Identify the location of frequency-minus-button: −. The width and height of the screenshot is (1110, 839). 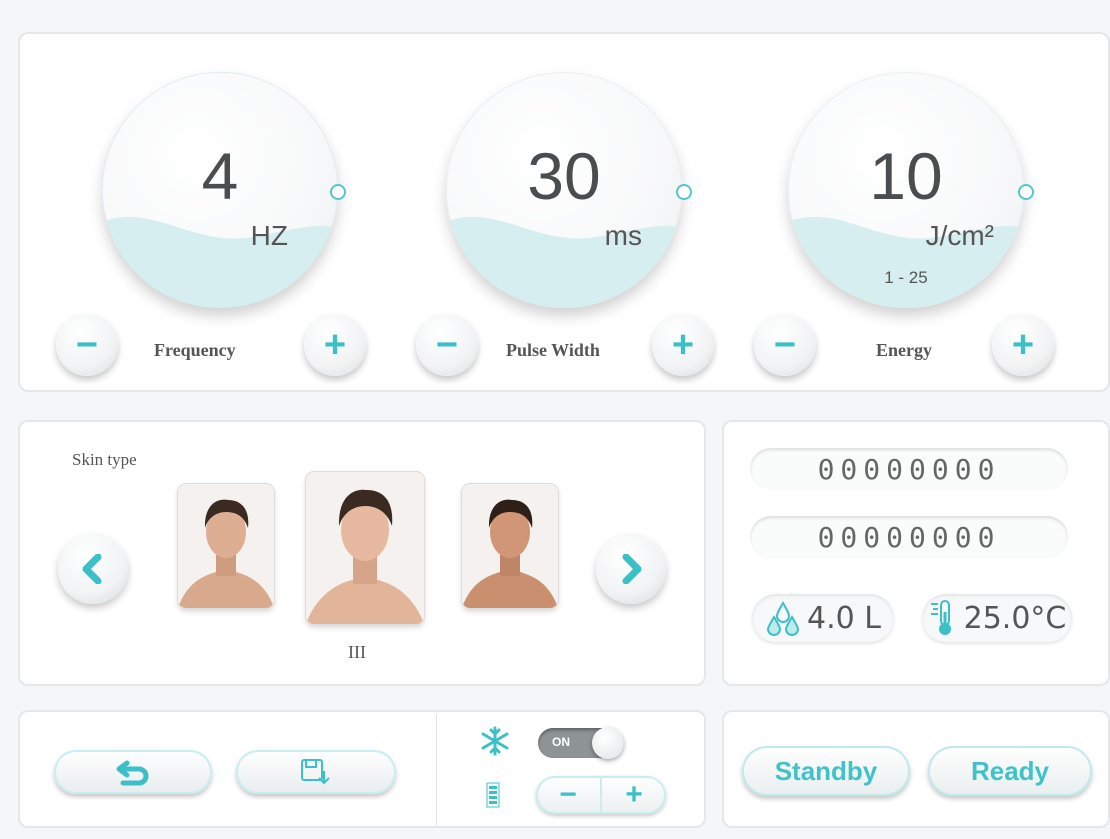
(87, 345).